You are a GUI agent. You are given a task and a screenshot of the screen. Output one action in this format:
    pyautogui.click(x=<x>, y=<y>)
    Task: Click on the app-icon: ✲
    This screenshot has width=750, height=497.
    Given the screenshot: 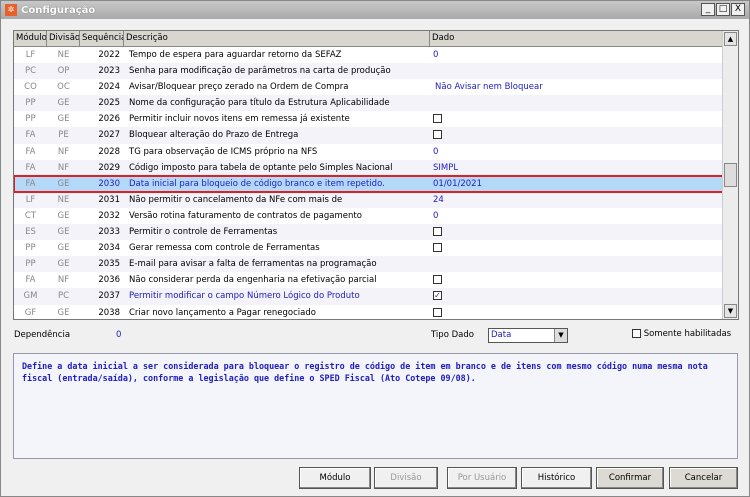 What is the action you would take?
    pyautogui.click(x=11, y=10)
    